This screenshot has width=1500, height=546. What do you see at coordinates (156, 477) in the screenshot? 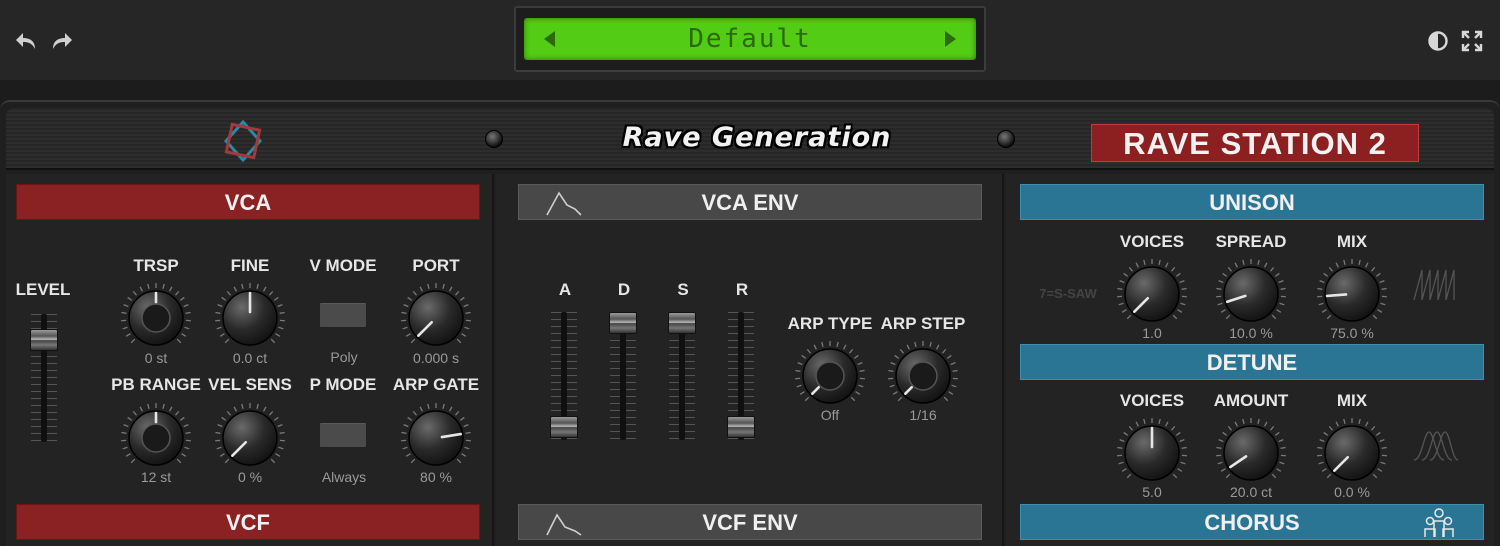
I see `pb-range-value: 12 st` at bounding box center [156, 477].